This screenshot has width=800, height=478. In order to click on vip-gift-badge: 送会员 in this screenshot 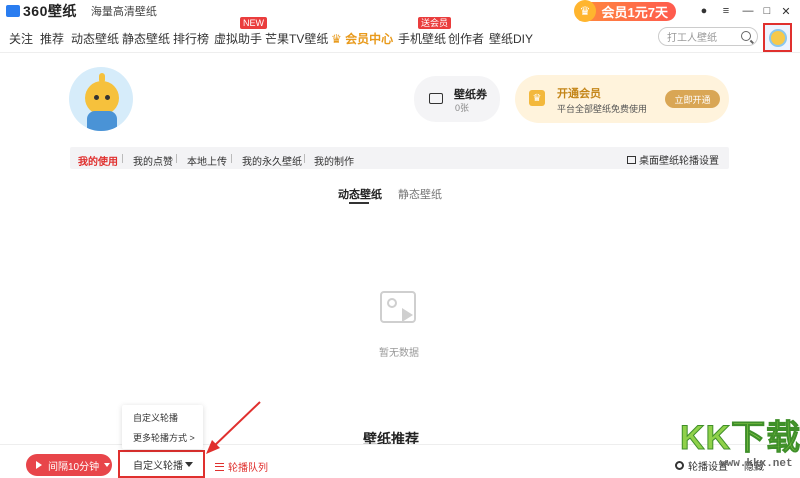, I will do `click(435, 23)`.